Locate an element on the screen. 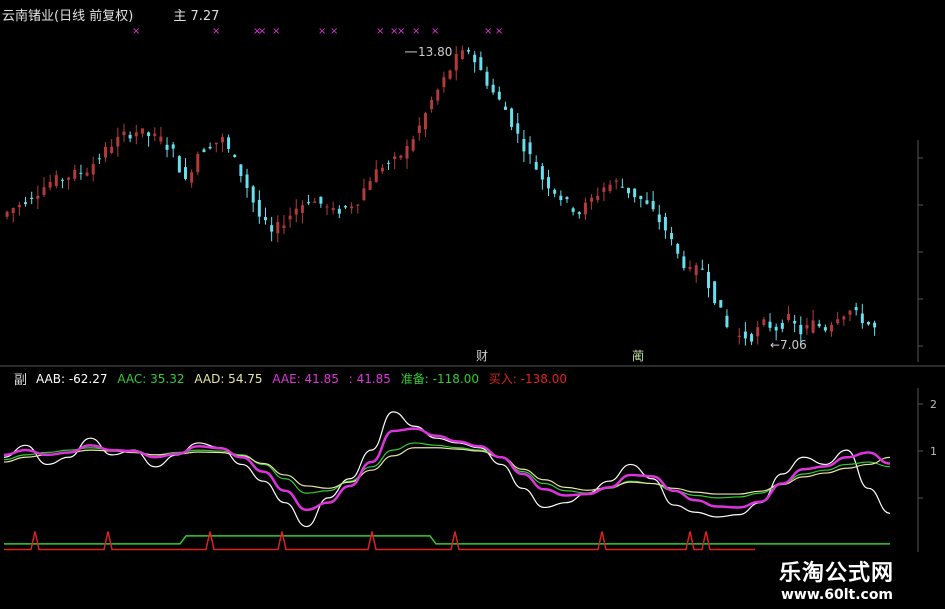 The width and height of the screenshot is (945, 609). series-aad-line is located at coordinates (447, 471).